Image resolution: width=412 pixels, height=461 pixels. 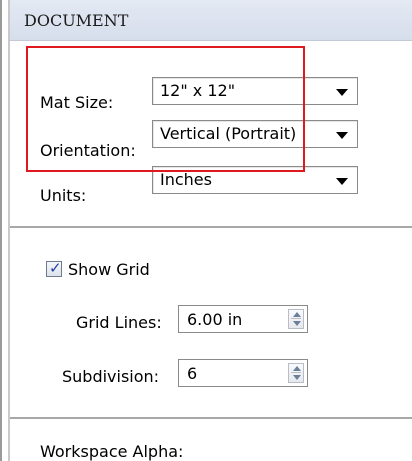 What do you see at coordinates (255, 91) in the screenshot?
I see `mat-size-select: 12" x 12"` at bounding box center [255, 91].